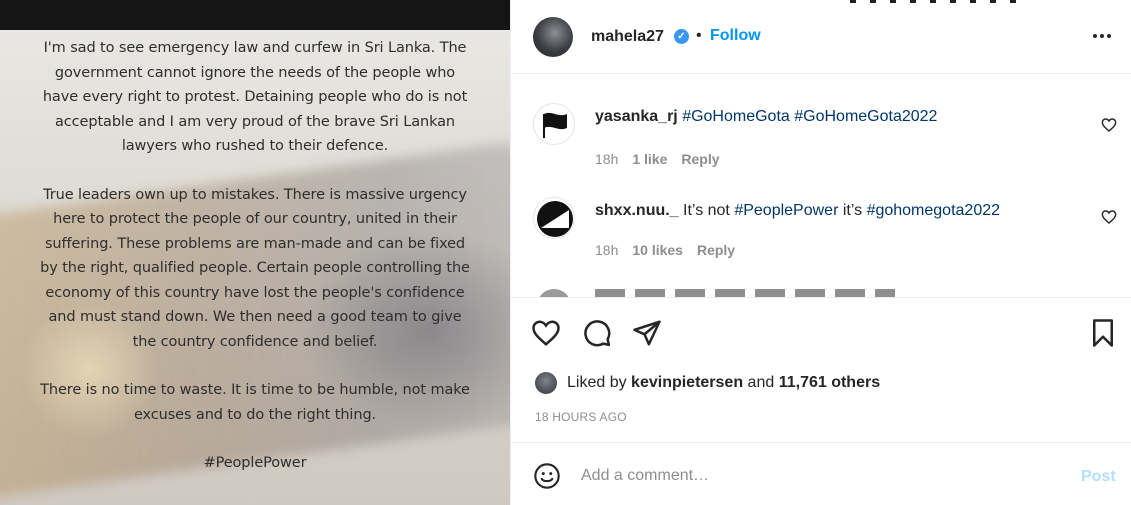 This screenshot has height=505, width=1131. Describe the element at coordinates (709, 210) in the screenshot. I see `comment-plain-text: It’s not` at that location.